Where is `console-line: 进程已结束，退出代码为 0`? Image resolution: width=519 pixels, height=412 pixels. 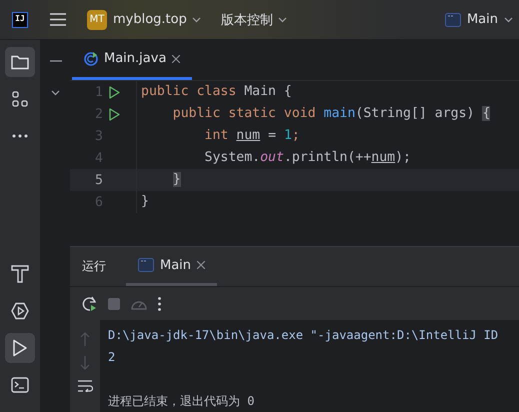 console-line: 进程已结束，退出代码为 0 is located at coordinates (182, 401).